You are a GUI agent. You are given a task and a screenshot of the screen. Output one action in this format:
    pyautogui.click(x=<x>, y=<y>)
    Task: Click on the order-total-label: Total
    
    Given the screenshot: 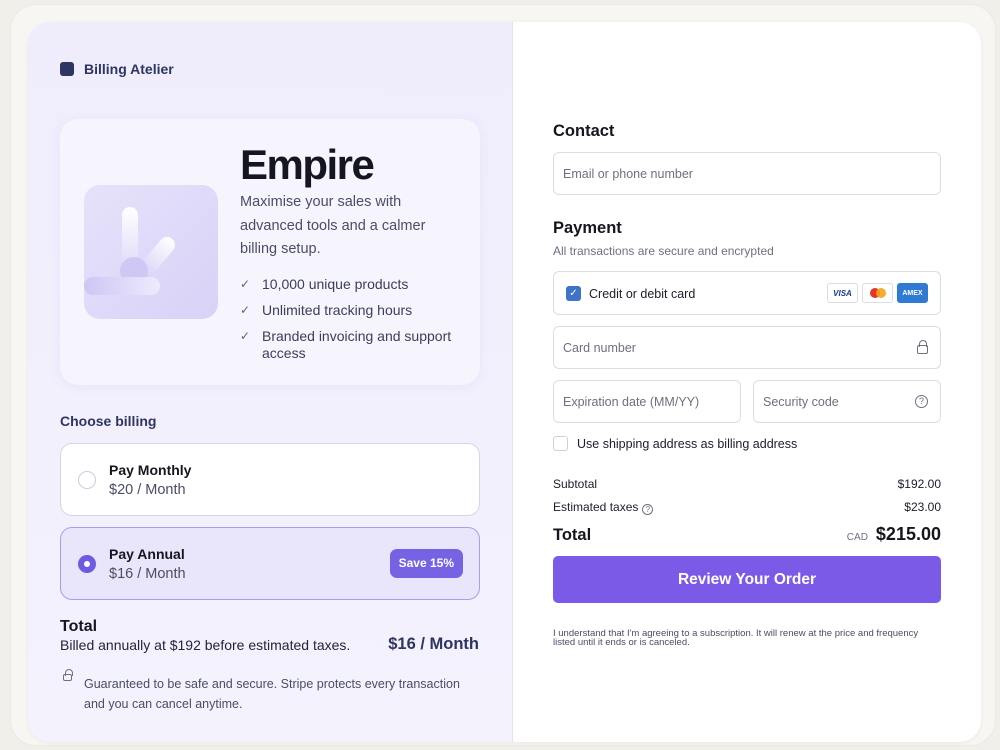 What is the action you would take?
    pyautogui.click(x=572, y=535)
    